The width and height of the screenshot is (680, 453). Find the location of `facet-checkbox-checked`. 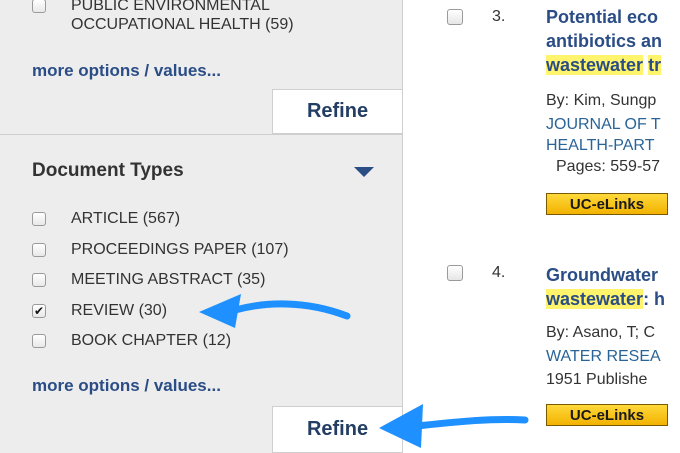

facet-checkbox-checked is located at coordinates (39, 311).